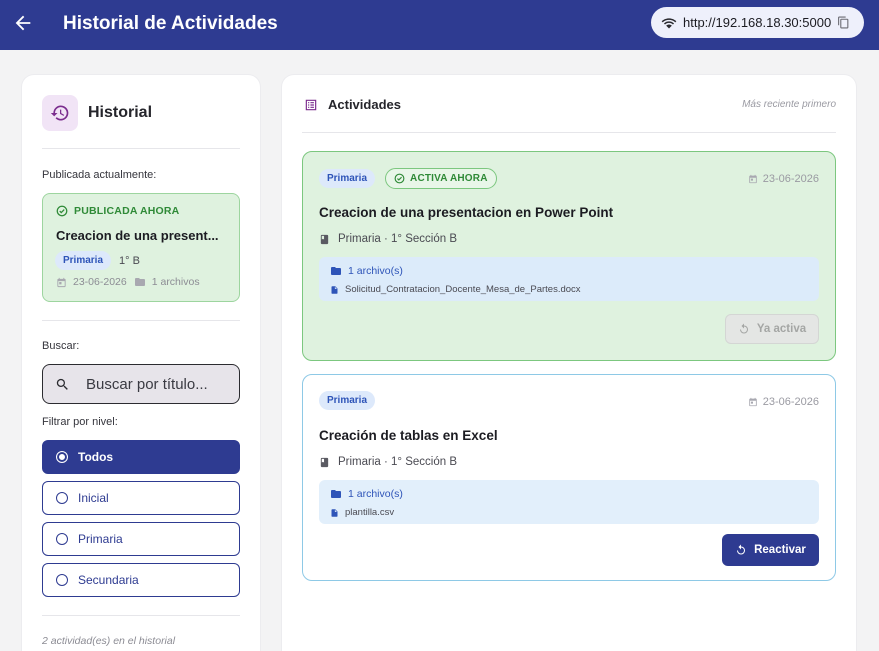 Image resolution: width=879 pixels, height=651 pixels. What do you see at coordinates (362, 512) in the screenshot?
I see `file-item: plantilla.csv` at bounding box center [362, 512].